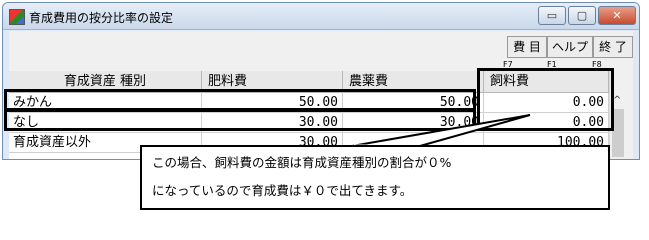 This screenshot has width=649, height=240. What do you see at coordinates (105, 123) in the screenshot?
I see `row-2-type: なし` at bounding box center [105, 123].